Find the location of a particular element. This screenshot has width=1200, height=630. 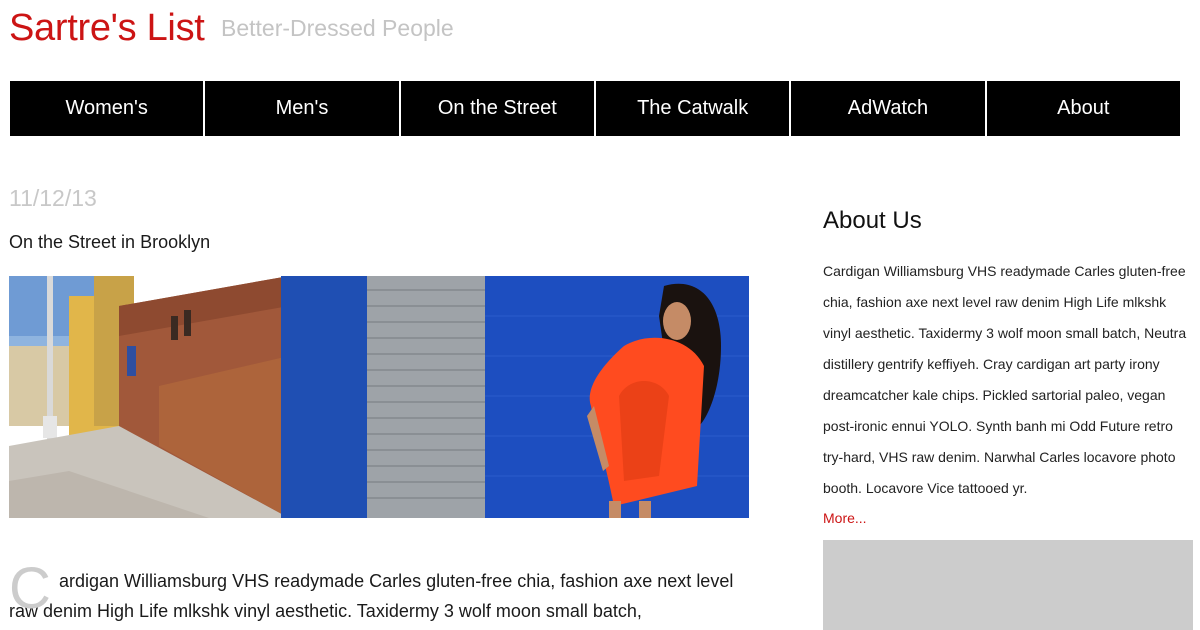

sidebar-placeholder-box is located at coordinates (1008, 585).